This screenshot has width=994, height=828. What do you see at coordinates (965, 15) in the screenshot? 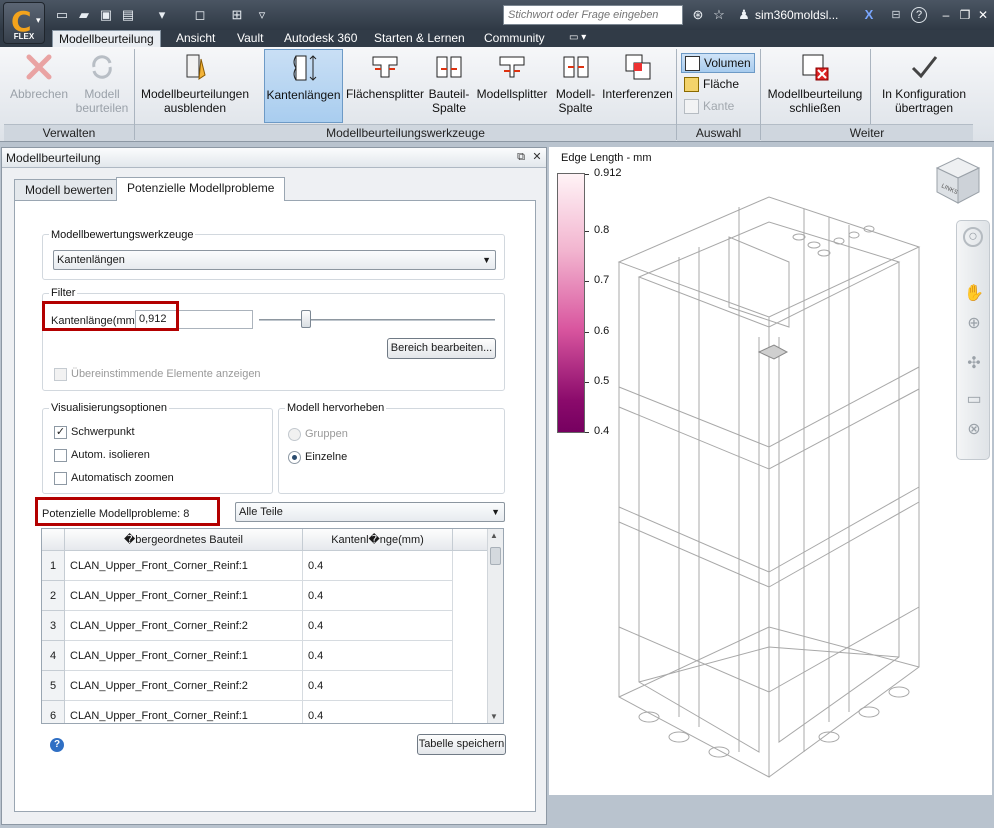
I see `restore-button: ❐` at bounding box center [965, 15].